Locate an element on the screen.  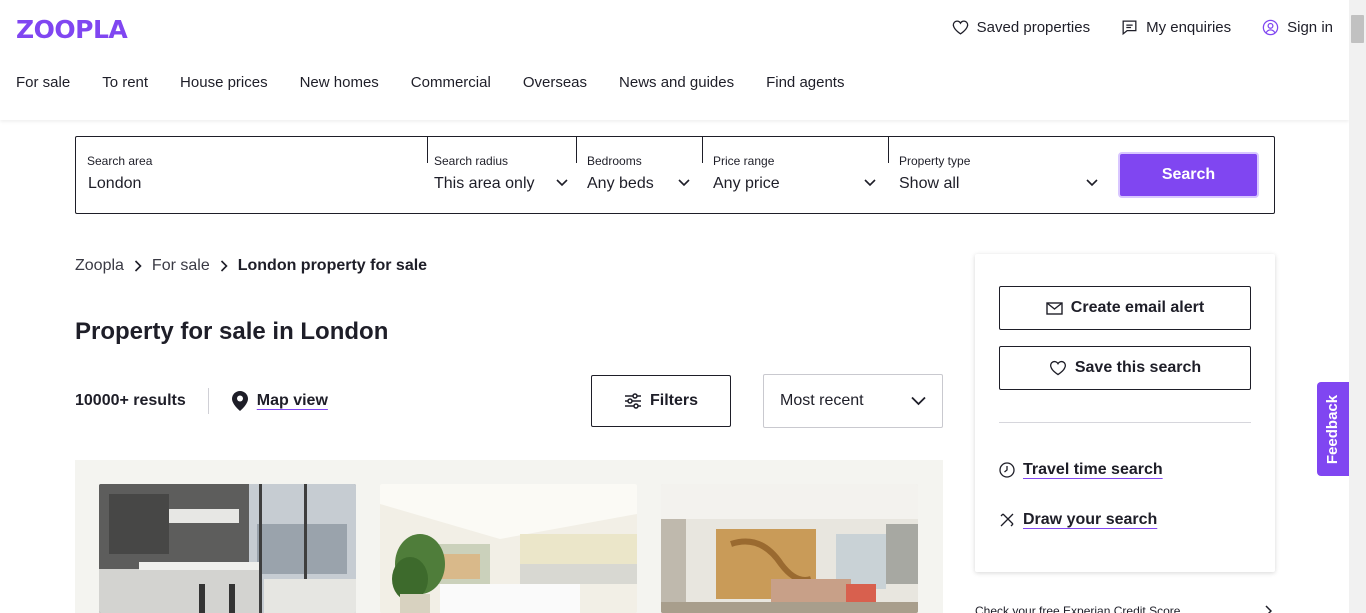
feedback-tab: Feedback is located at coordinates (1333, 429).